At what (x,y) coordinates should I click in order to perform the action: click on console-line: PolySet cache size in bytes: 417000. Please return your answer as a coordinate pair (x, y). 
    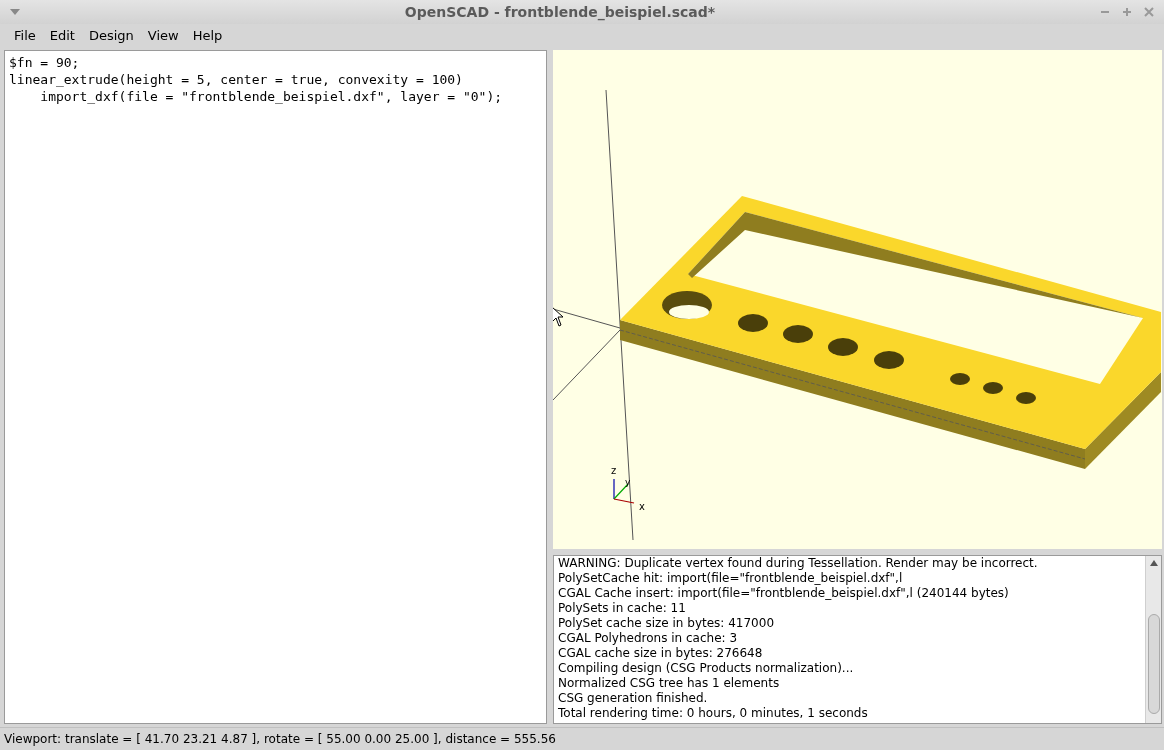
    Looking at the image, I should click on (666, 623).